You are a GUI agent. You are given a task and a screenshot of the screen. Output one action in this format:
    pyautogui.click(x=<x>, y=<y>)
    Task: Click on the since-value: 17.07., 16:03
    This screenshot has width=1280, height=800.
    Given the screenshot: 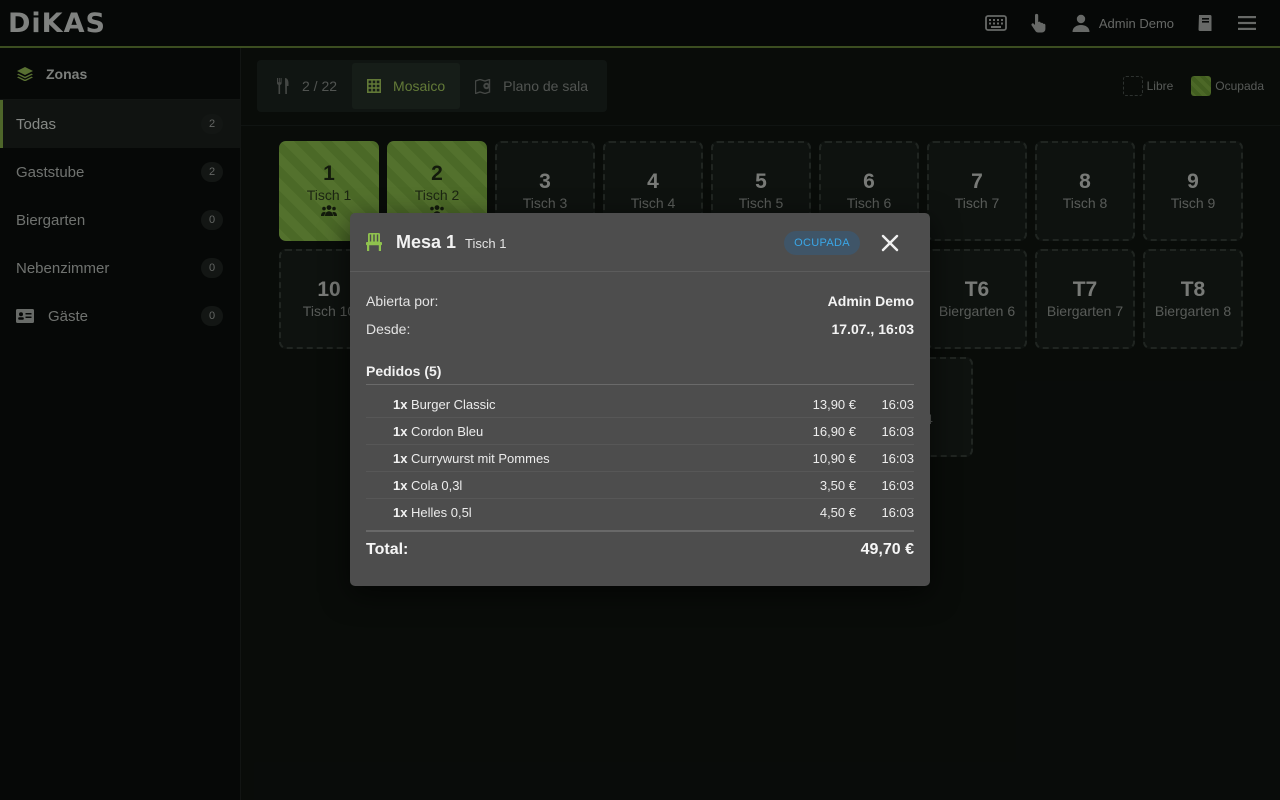 What is the action you would take?
    pyautogui.click(x=872, y=329)
    